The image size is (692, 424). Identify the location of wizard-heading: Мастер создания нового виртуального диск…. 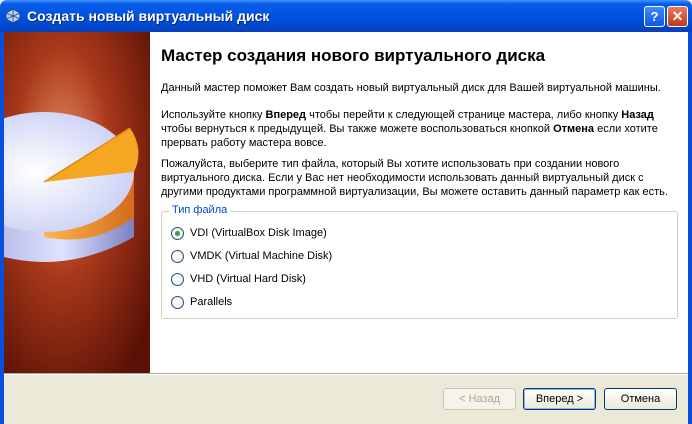
(353, 55).